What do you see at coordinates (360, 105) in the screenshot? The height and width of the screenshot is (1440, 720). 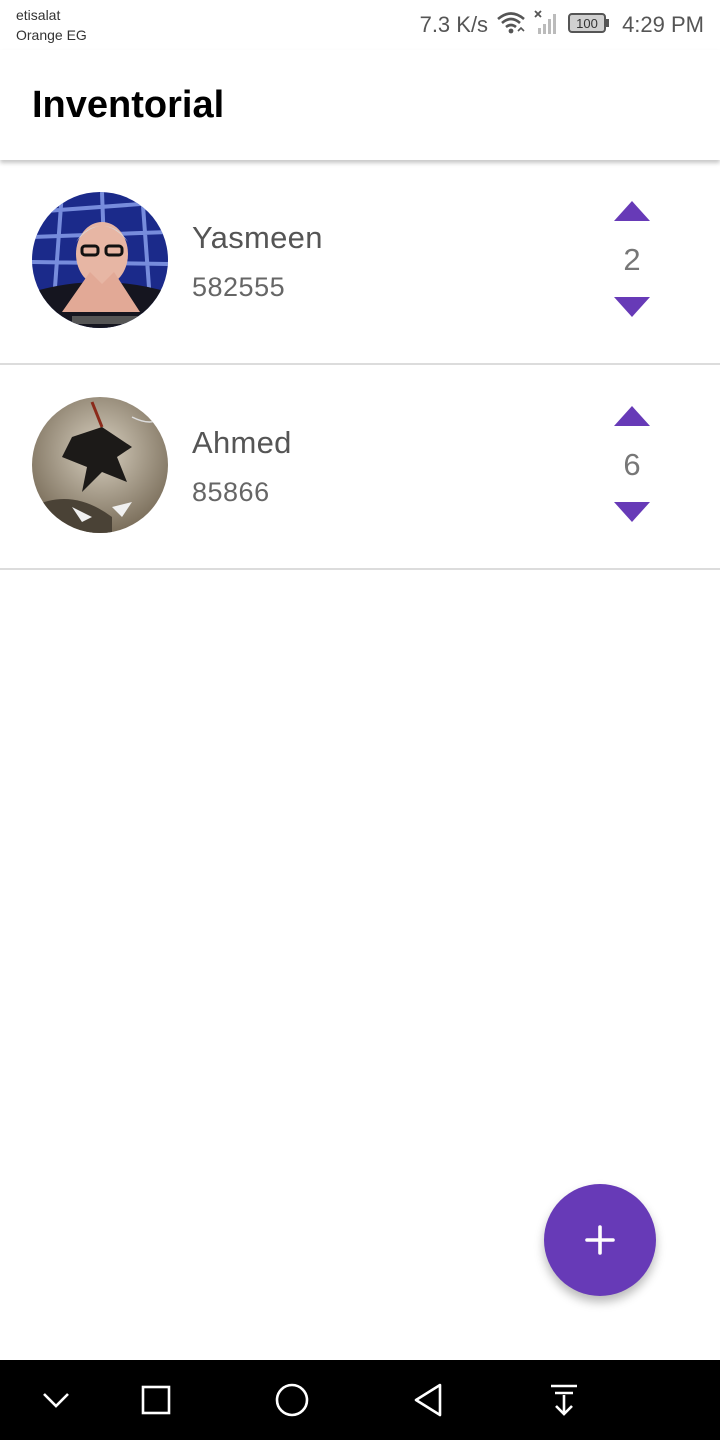 I see `app-bar: Inventorial` at bounding box center [360, 105].